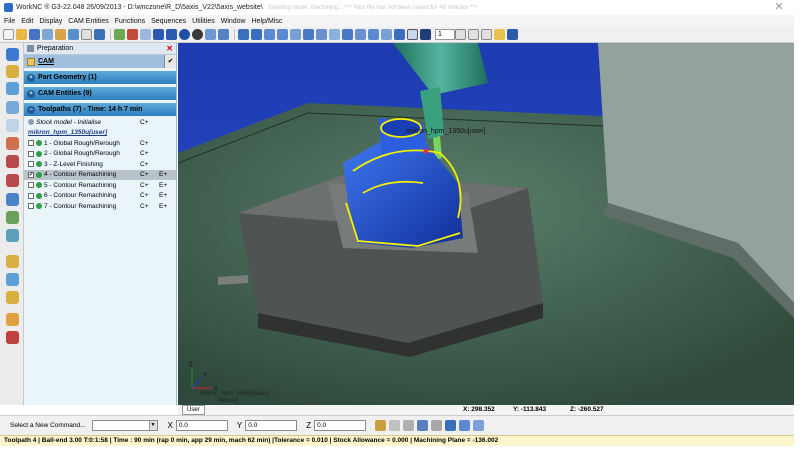 The image size is (800, 454). What do you see at coordinates (282, 34) in the screenshot?
I see `zoom-out-icon` at bounding box center [282, 34].